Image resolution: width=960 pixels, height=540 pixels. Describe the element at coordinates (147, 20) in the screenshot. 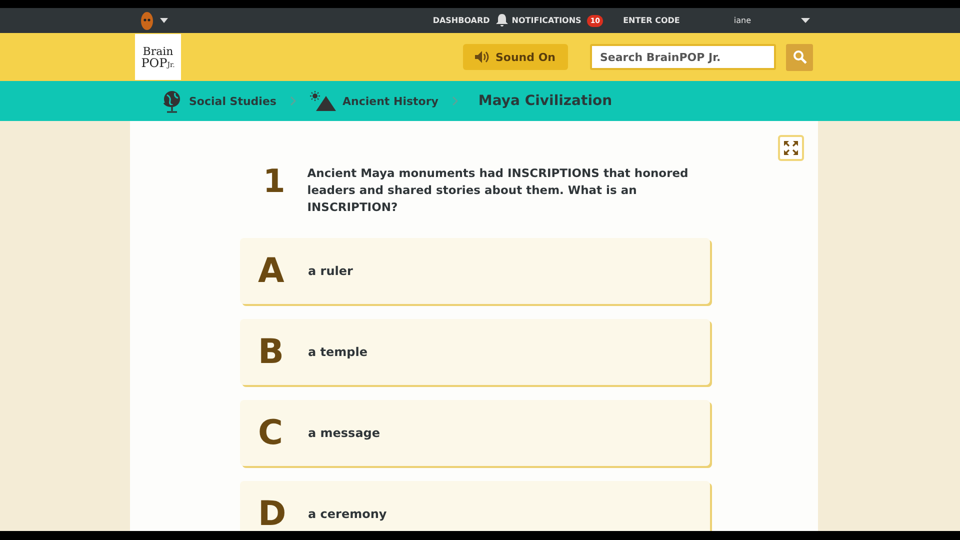

I see `mascot-icon` at that location.